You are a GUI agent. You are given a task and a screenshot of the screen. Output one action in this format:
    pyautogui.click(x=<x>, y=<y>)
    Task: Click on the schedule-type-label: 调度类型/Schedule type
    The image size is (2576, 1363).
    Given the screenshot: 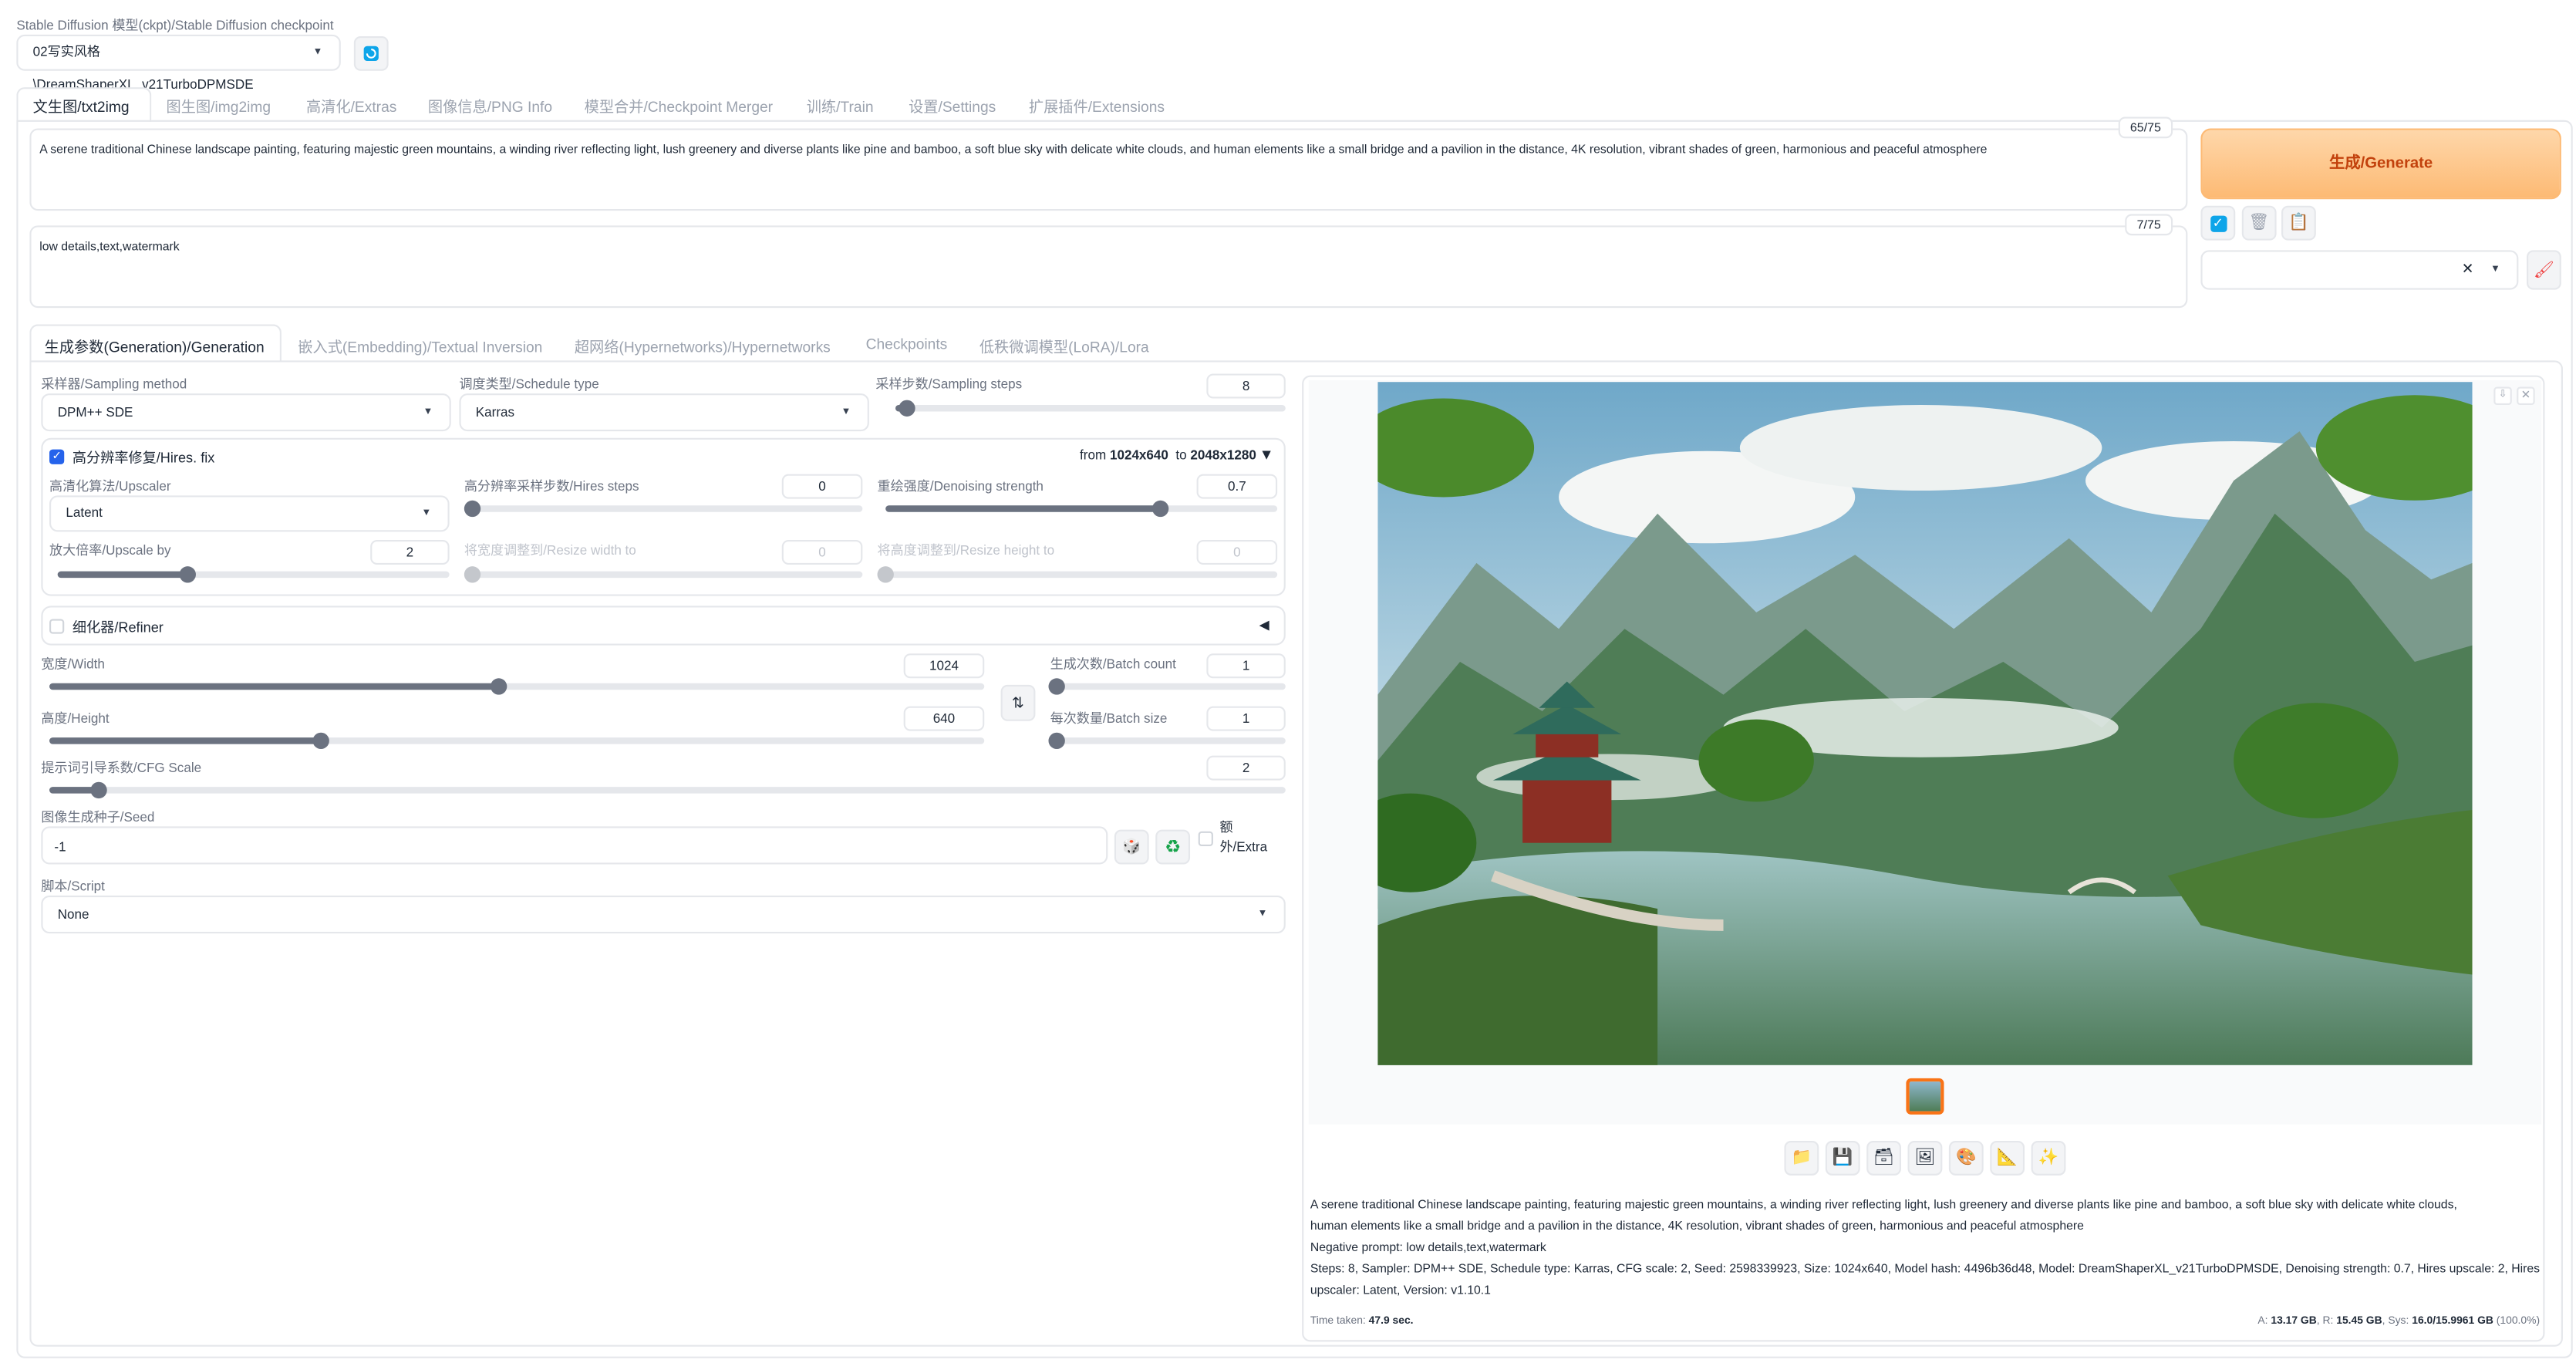 What is the action you would take?
    pyautogui.click(x=529, y=384)
    